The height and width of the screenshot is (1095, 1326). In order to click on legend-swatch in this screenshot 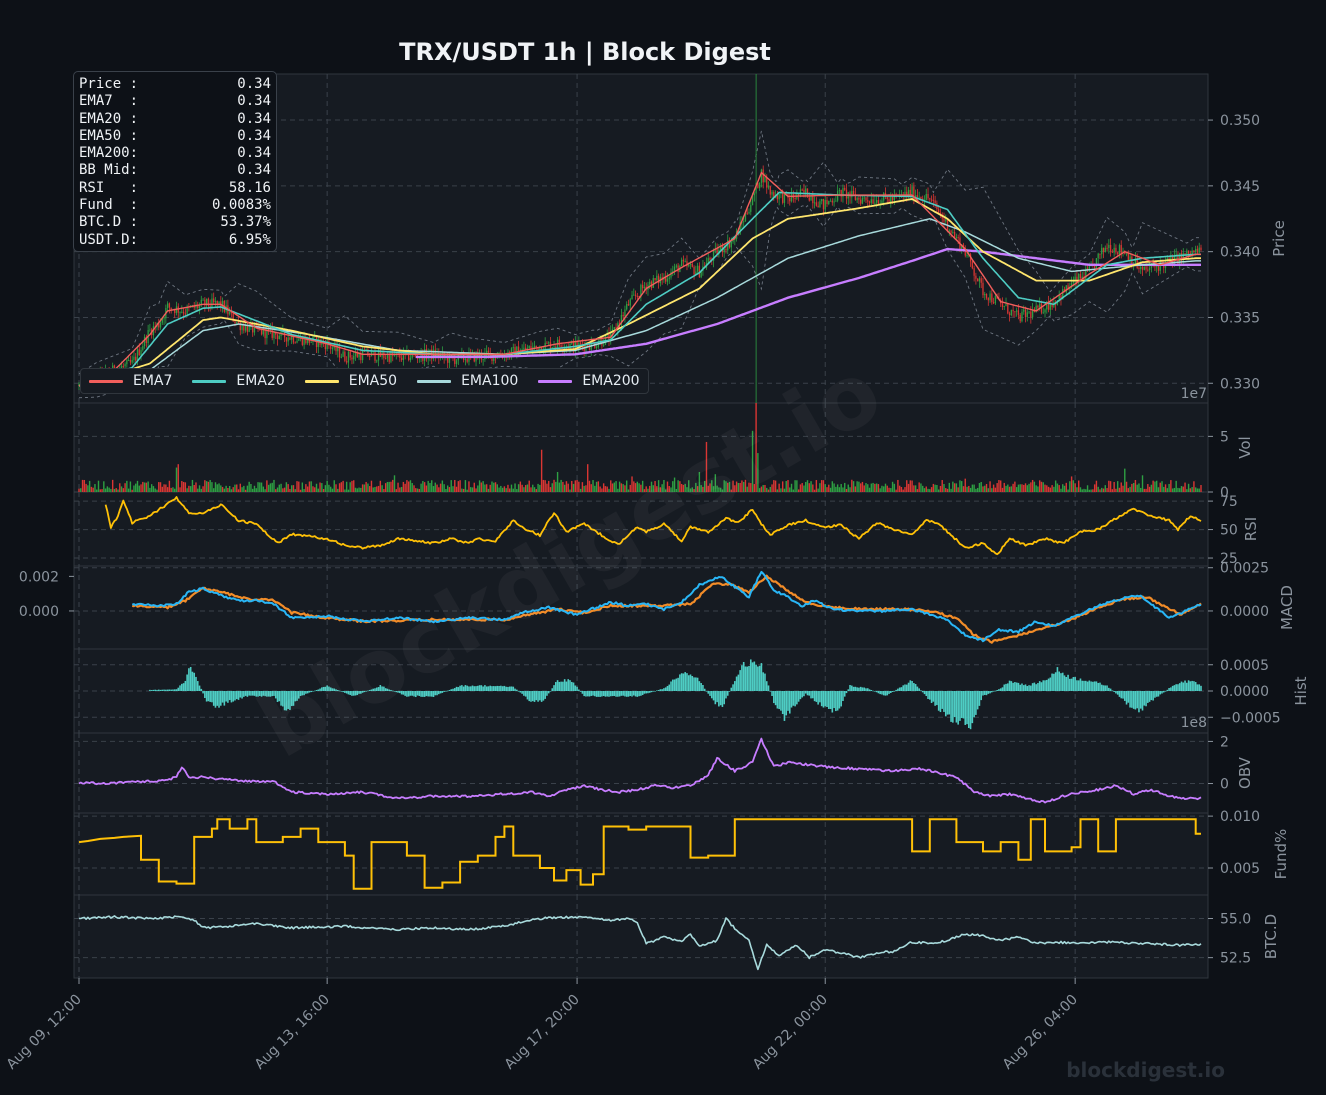, I will do `click(106, 381)`.